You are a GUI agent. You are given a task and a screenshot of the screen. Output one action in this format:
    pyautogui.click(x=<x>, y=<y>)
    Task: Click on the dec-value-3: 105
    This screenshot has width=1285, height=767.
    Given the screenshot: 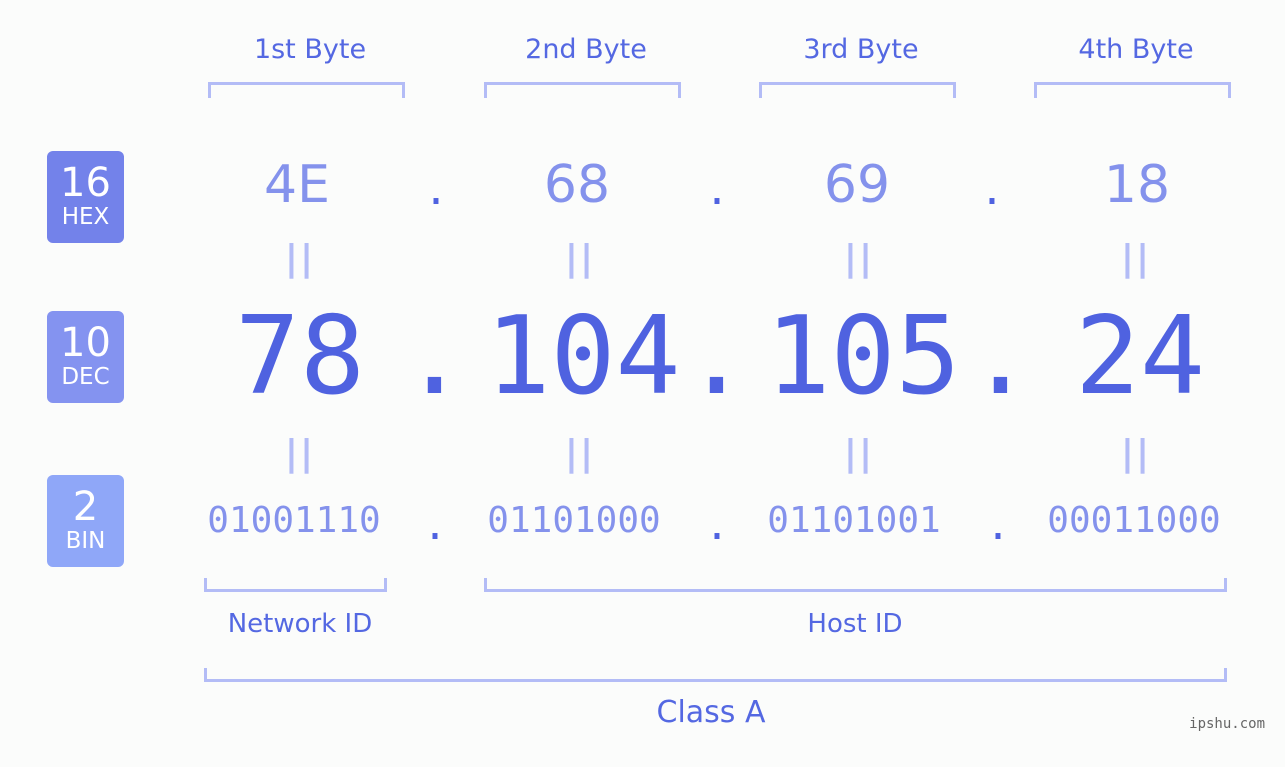 What is the action you would take?
    pyautogui.click(x=863, y=356)
    